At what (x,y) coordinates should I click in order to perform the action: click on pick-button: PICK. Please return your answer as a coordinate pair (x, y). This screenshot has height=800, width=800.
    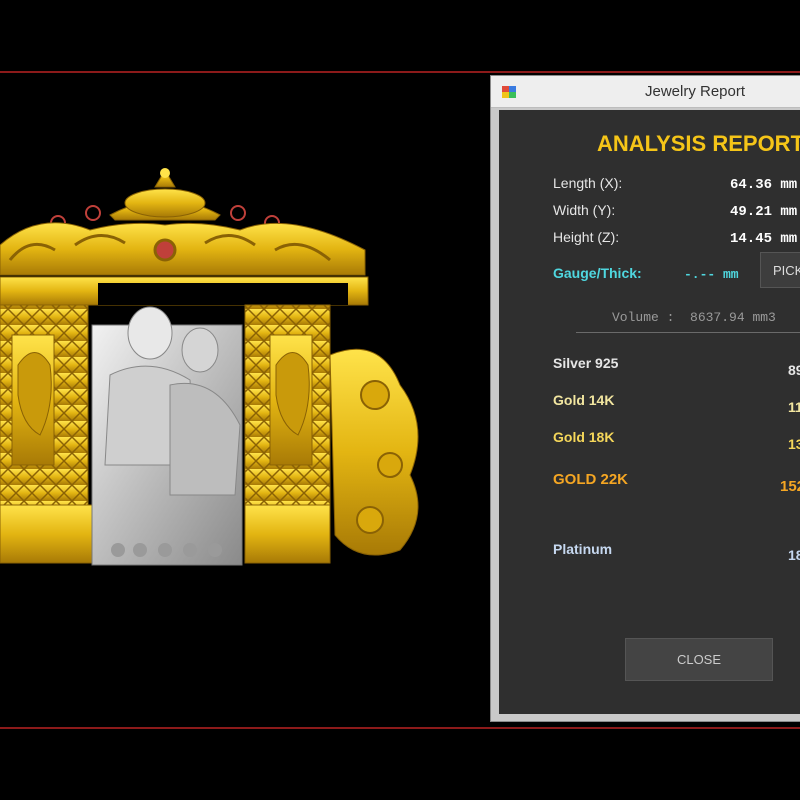
    Looking at the image, I should click on (780, 270).